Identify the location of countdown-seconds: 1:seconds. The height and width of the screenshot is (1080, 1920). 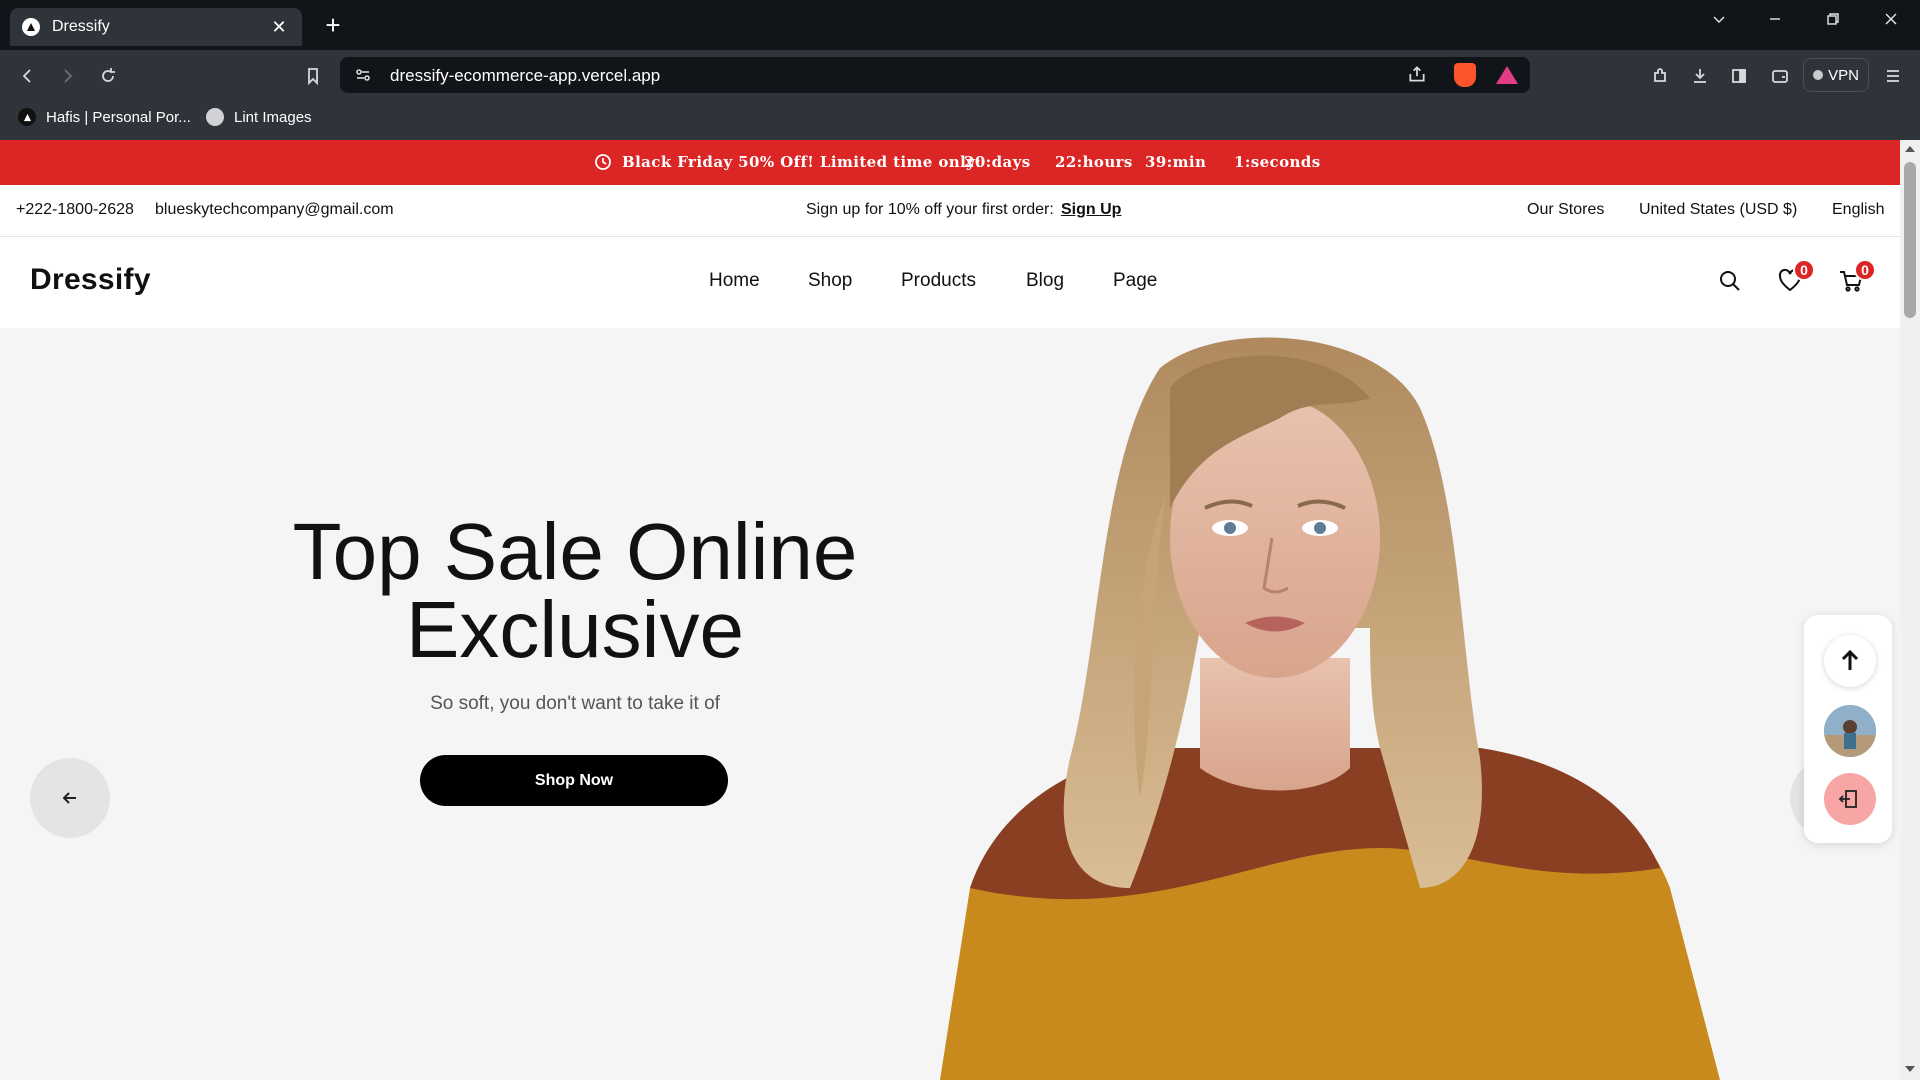
(1277, 162).